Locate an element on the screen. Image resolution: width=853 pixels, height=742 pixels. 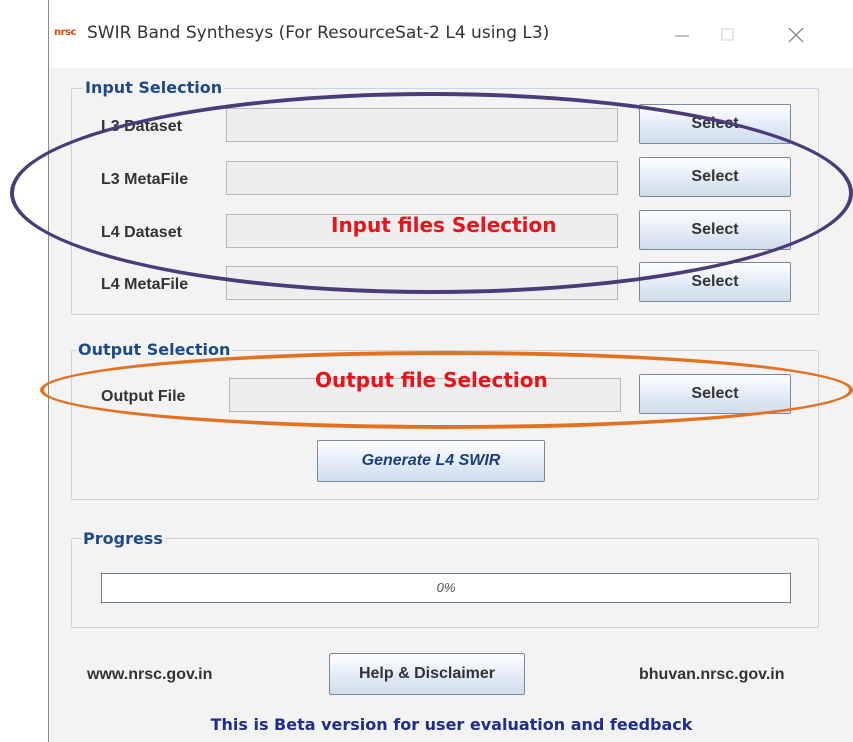
help-disclaimer-button: Help & Disclaimer is located at coordinates (427, 674).